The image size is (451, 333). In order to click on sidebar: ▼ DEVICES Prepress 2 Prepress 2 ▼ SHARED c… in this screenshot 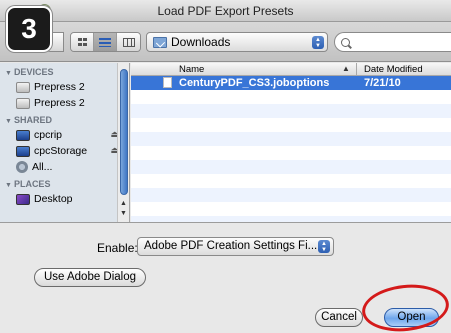, I will do `click(65, 142)`.